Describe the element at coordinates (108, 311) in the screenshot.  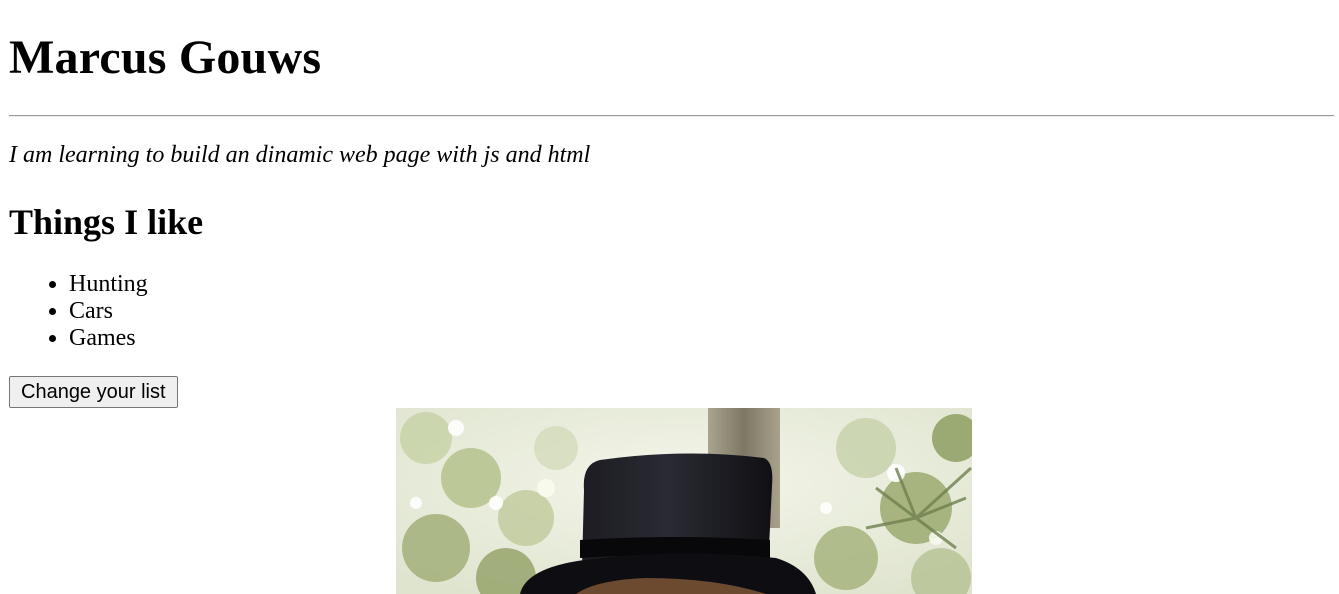
I see `list-item: Cars` at that location.